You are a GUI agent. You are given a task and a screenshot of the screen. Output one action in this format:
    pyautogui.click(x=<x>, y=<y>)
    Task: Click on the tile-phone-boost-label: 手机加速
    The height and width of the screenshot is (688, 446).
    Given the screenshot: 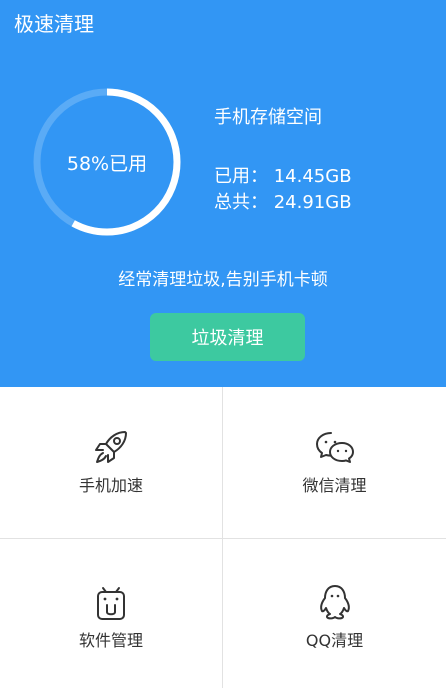 What is the action you would take?
    pyautogui.click(x=110, y=485)
    